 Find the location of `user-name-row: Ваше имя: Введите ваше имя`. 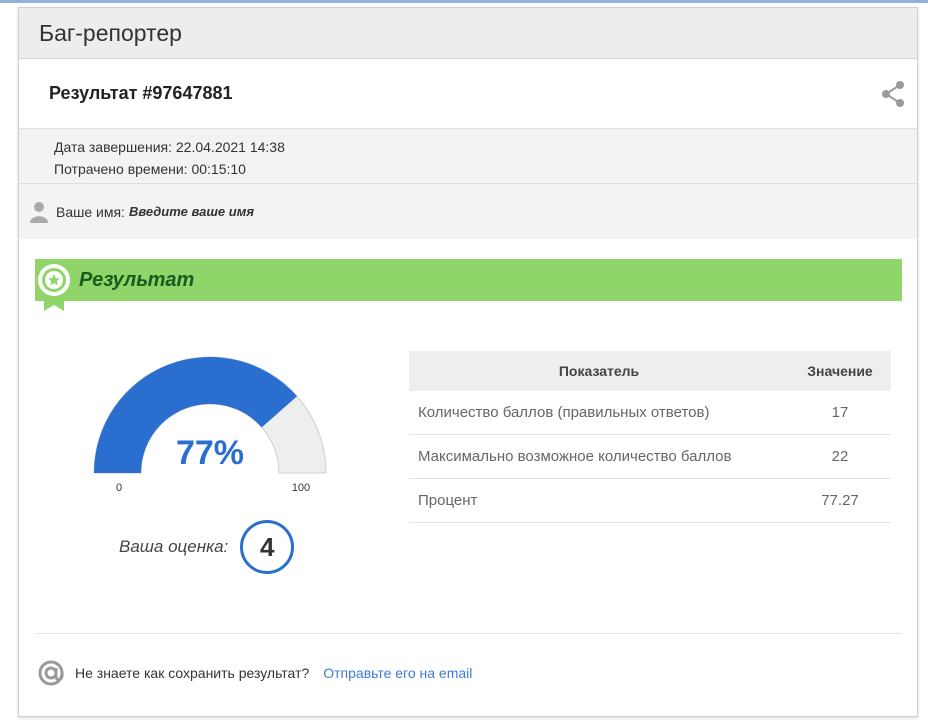

user-name-row: Ваше имя: Введите ваше имя is located at coordinates (468, 211).